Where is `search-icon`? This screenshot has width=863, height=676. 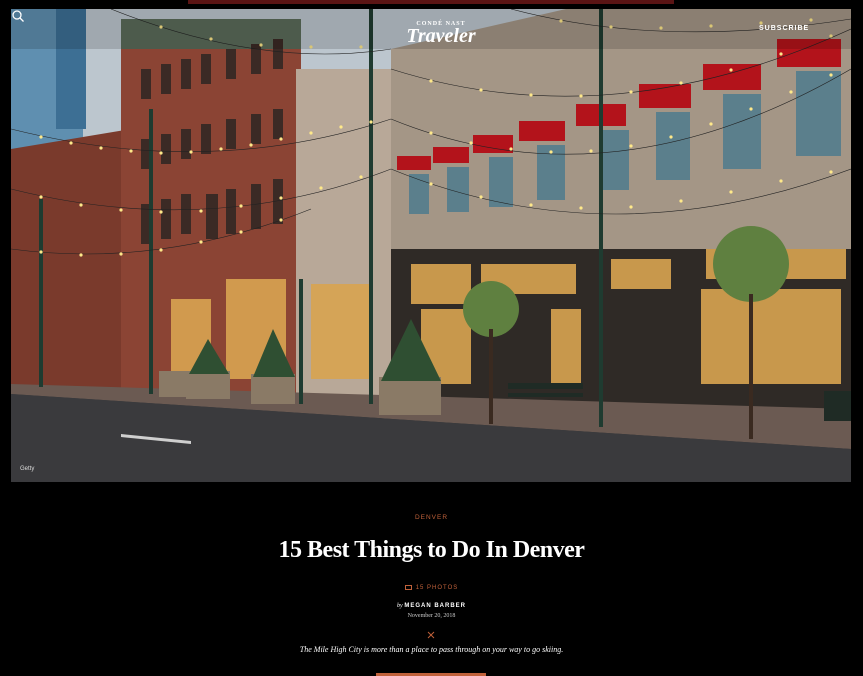
search-icon is located at coordinates (18, 16).